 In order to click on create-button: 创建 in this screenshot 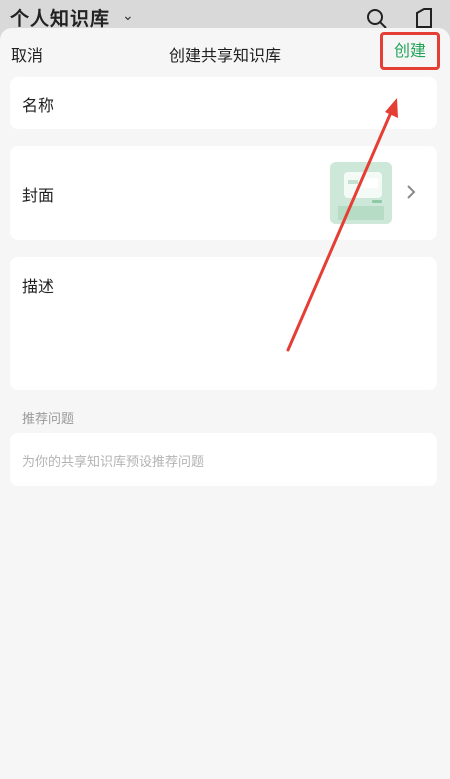, I will do `click(410, 51)`.